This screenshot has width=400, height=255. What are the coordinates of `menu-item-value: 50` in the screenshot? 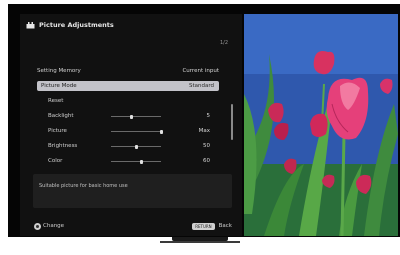 It's located at (206, 146).